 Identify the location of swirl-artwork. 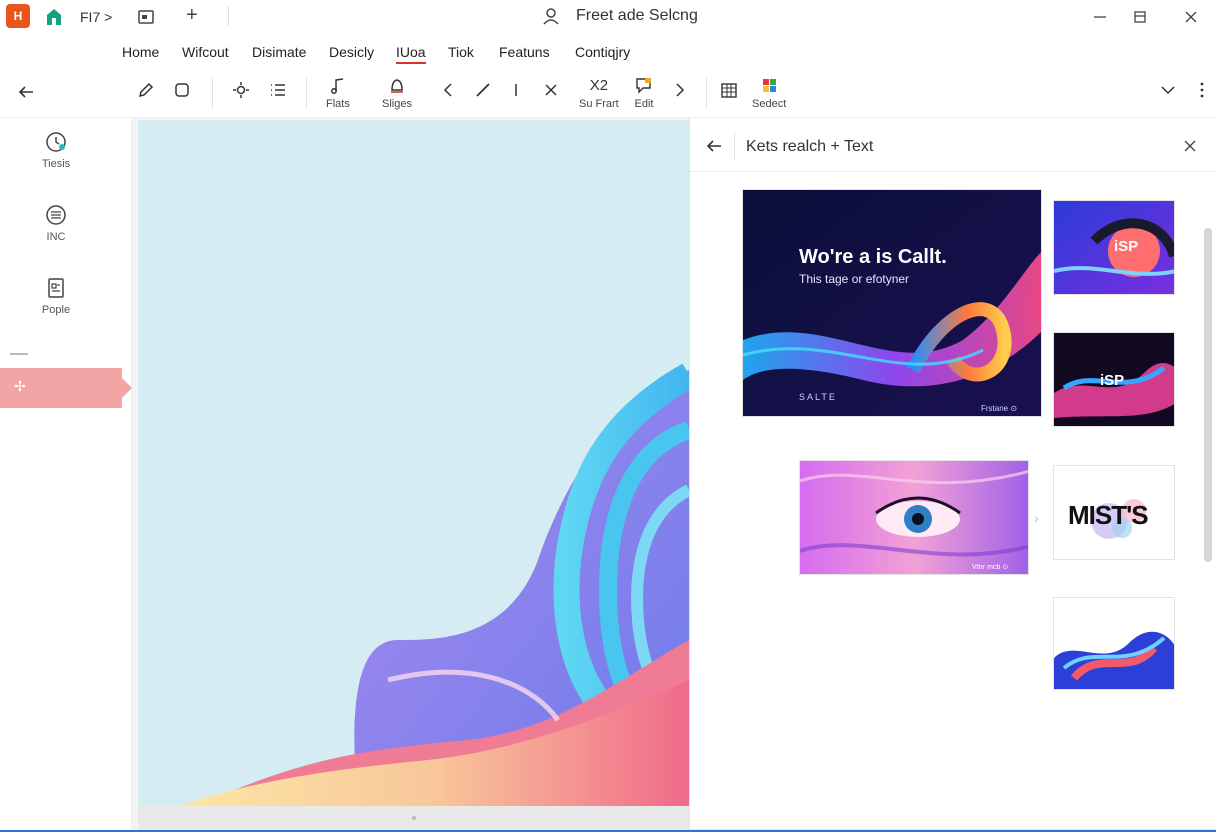
(1114, 660).